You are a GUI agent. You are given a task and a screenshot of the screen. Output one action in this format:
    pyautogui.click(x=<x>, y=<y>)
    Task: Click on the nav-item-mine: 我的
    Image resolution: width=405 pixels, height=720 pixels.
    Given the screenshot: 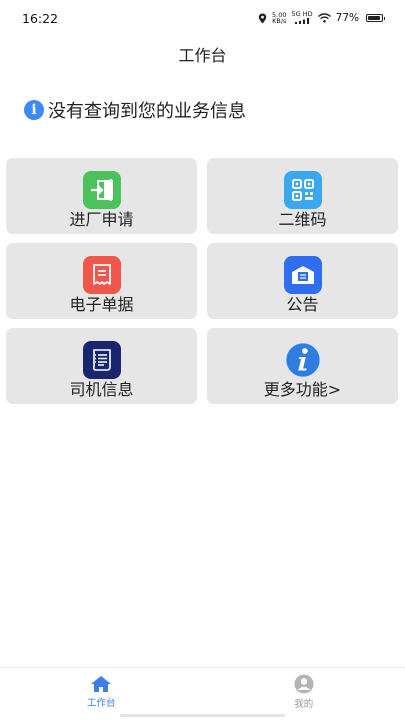 What is the action you would take?
    pyautogui.click(x=304, y=694)
    